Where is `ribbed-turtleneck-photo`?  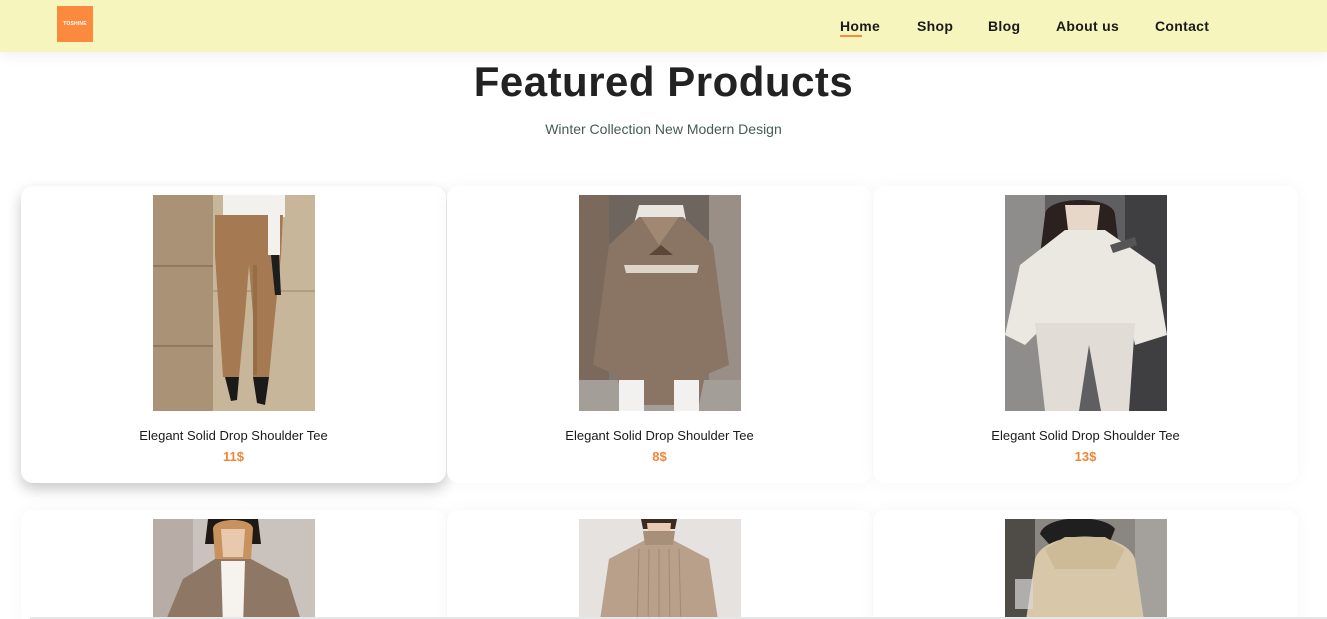 ribbed-turtleneck-photo is located at coordinates (660, 569).